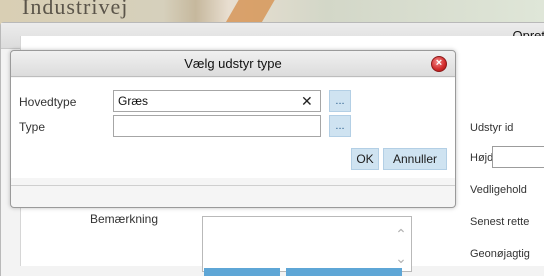 The width and height of the screenshot is (544, 276). Describe the element at coordinates (32, 127) in the screenshot. I see `type-label: Type` at that location.